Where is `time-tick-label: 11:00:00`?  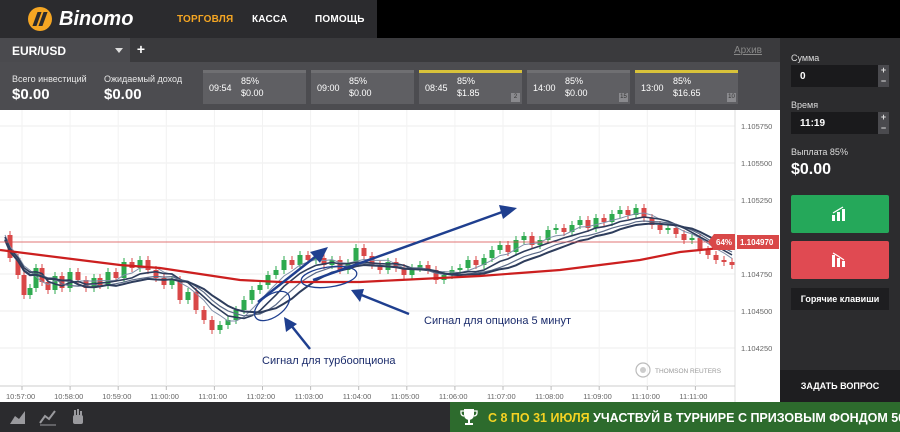 time-tick-label: 11:00:00 is located at coordinates (164, 396).